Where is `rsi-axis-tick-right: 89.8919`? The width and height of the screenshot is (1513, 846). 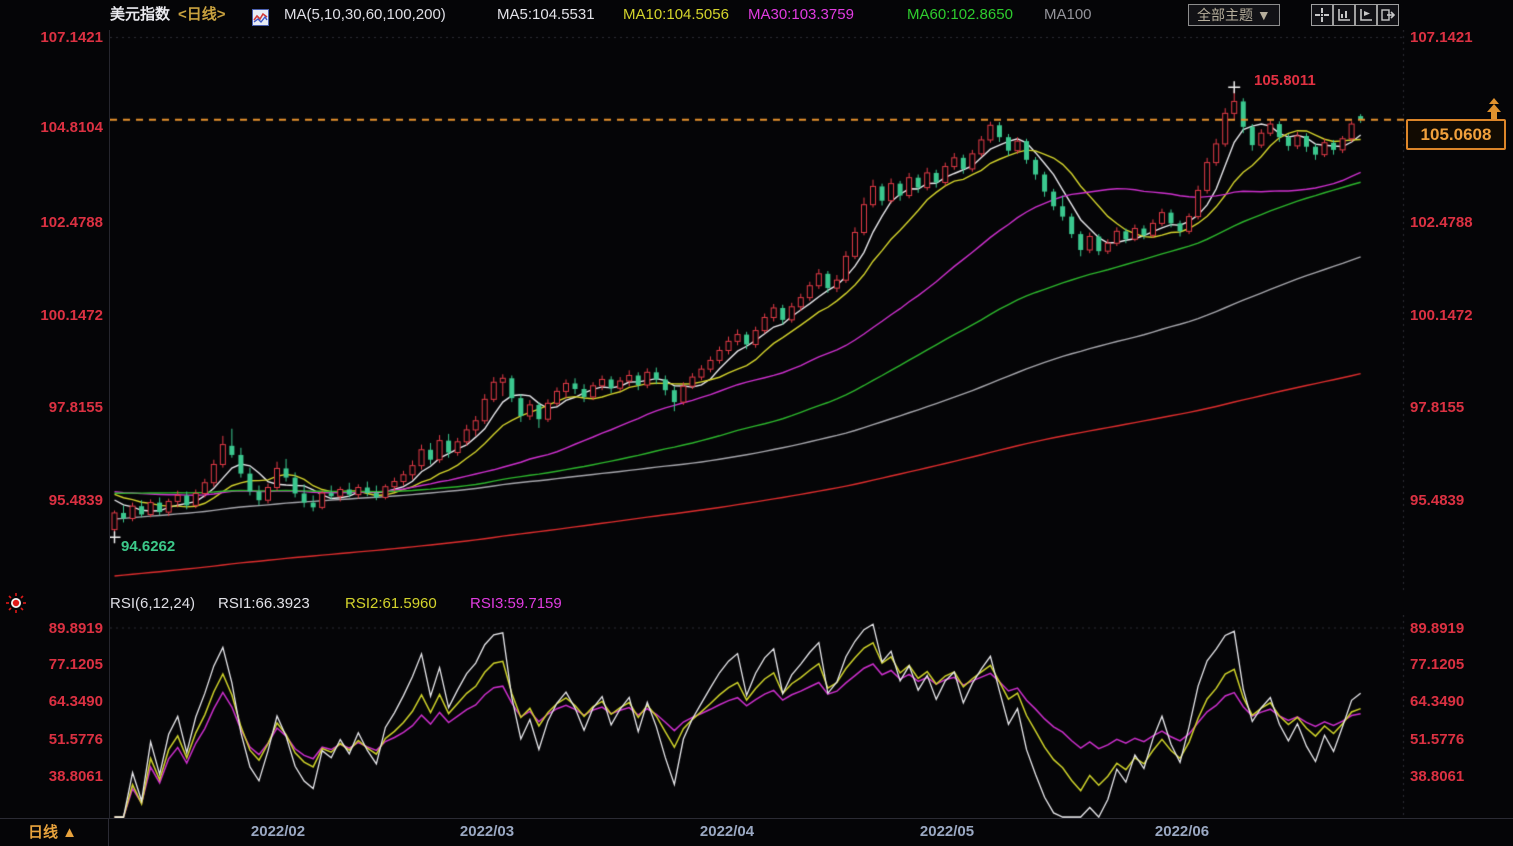 rsi-axis-tick-right: 89.8919 is located at coordinates (1437, 628).